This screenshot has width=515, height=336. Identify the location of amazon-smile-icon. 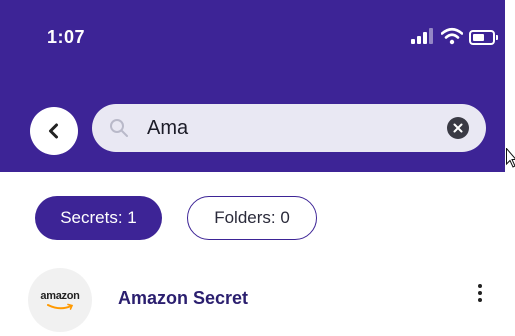
(60, 306).